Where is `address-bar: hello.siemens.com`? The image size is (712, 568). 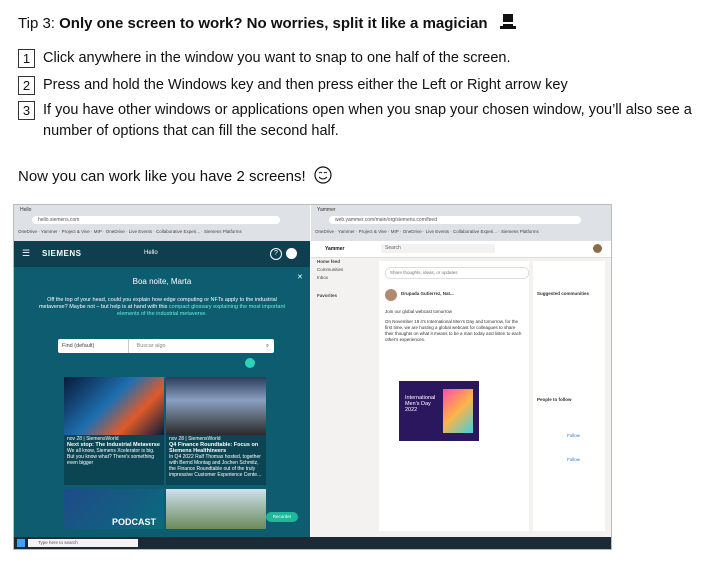 address-bar: hello.siemens.com is located at coordinates (156, 220).